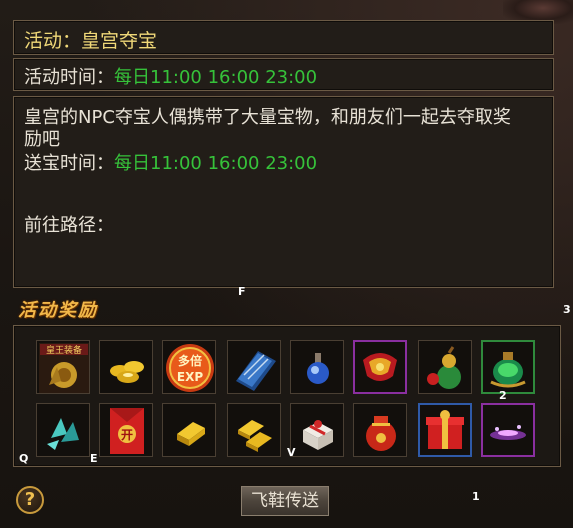 This screenshot has width=573, height=528. I want to click on imperial-equipment-icon: 皇王装备, so click(64, 368).